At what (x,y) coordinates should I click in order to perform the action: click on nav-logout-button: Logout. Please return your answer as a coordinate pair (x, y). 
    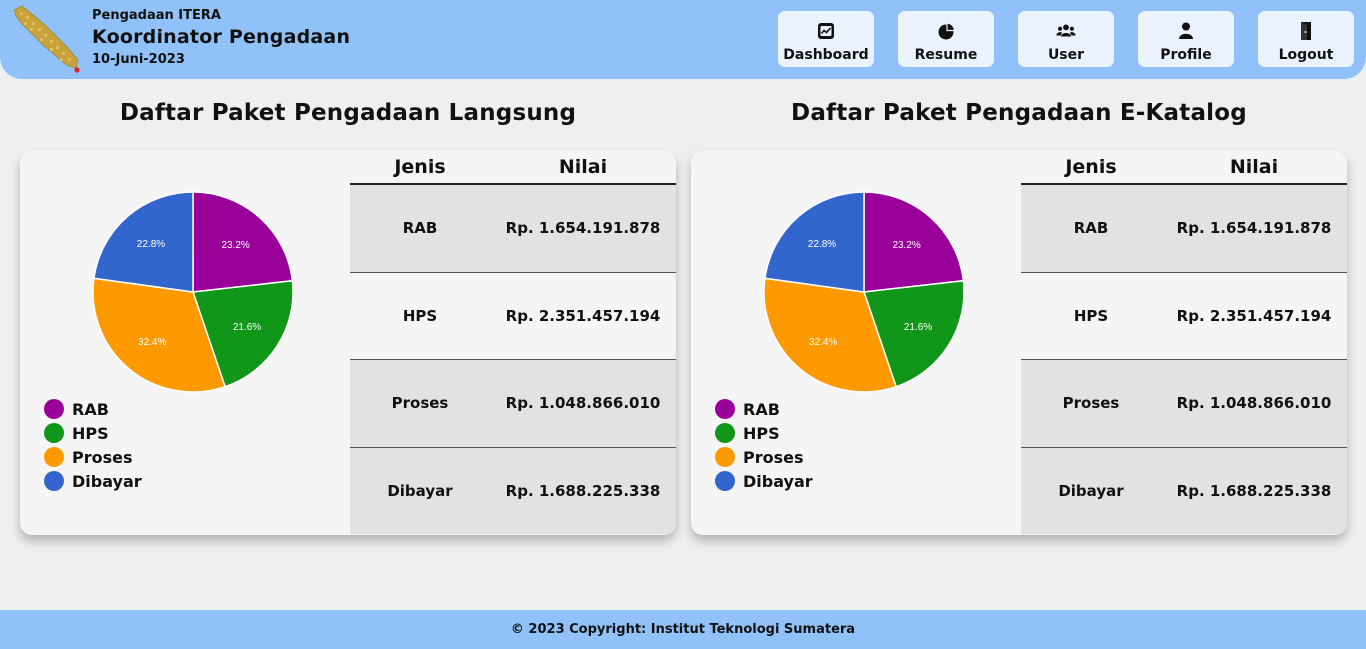
    Looking at the image, I should click on (1306, 39).